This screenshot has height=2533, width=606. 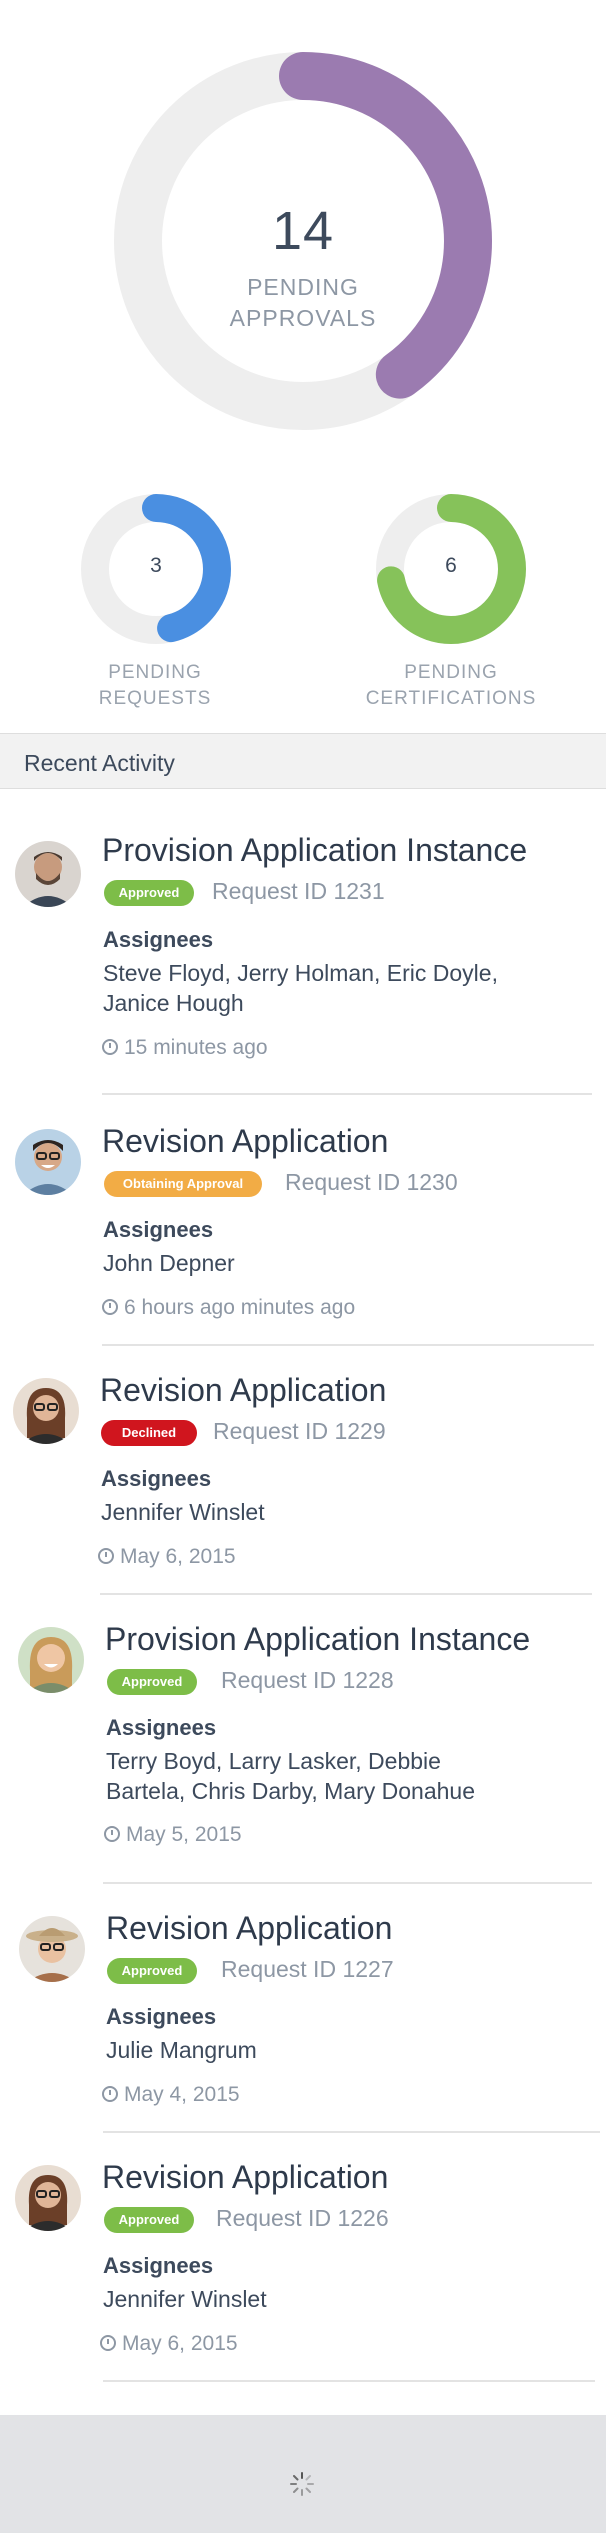 I want to click on recent-activity-title: Recent Activity, so click(x=99, y=763).